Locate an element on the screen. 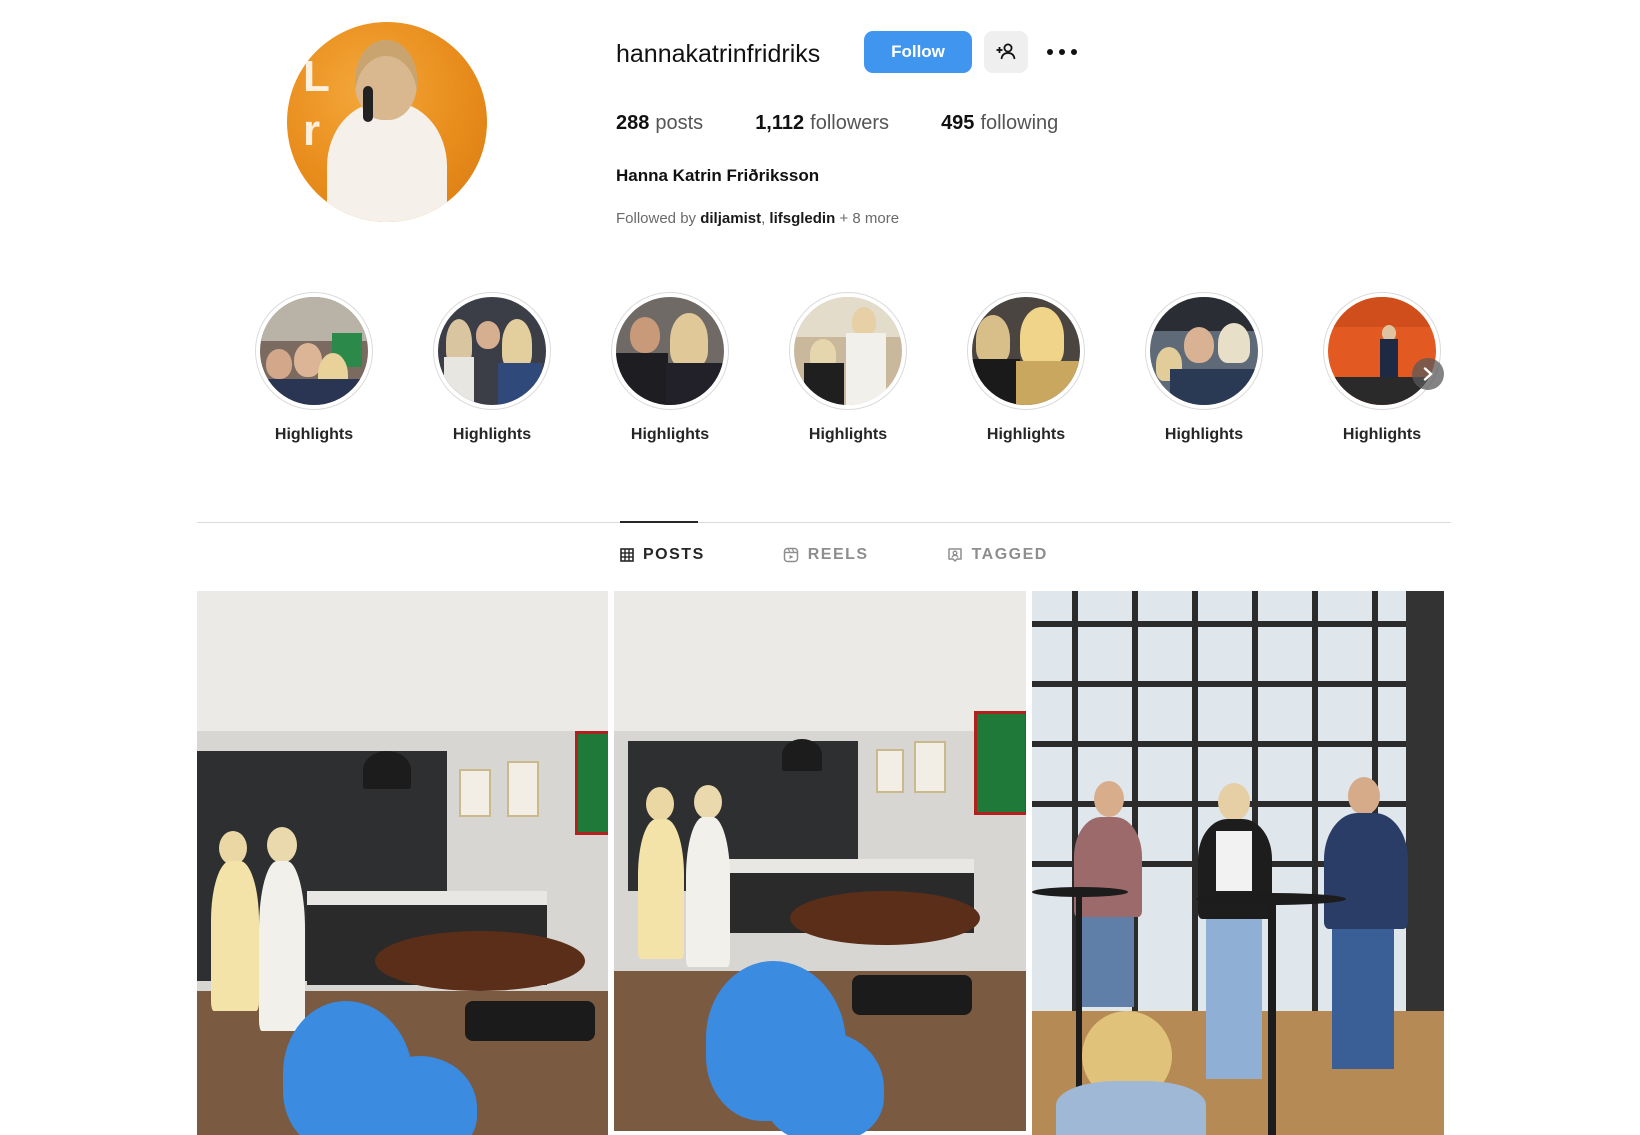  profile-full-name: Hanna Katrin Friðriksson is located at coordinates (718, 175).